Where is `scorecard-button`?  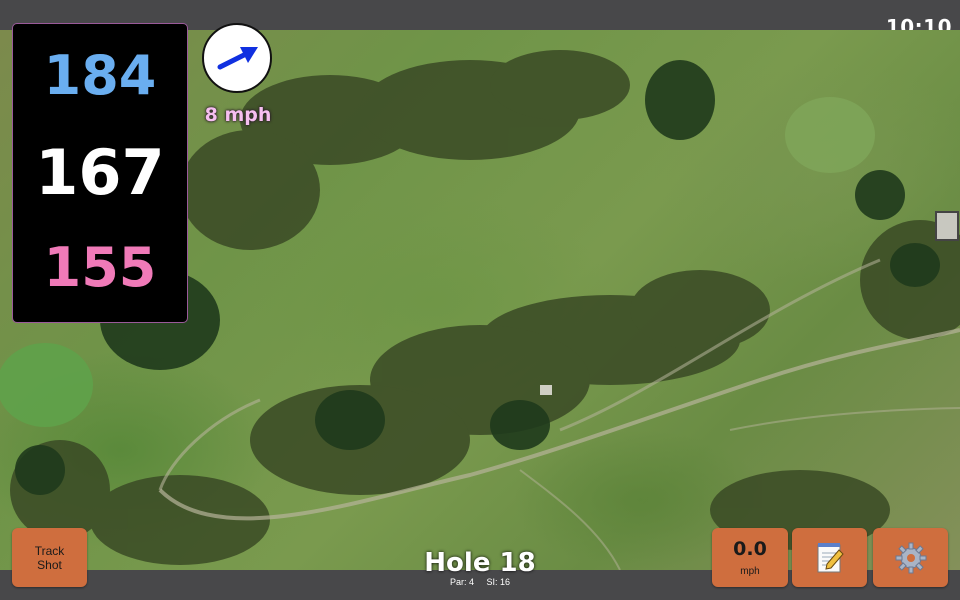
scorecard-button is located at coordinates (829, 557).